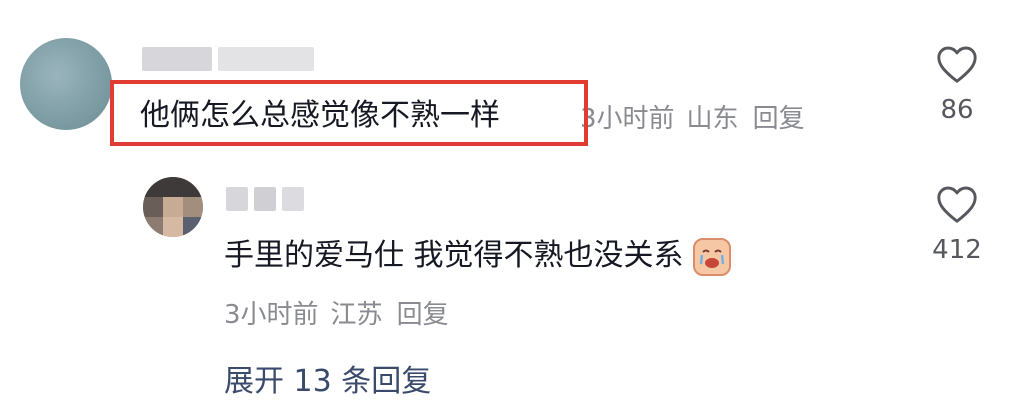  Describe the element at coordinates (712, 256) in the screenshot. I see `crying-face-emoji` at that location.